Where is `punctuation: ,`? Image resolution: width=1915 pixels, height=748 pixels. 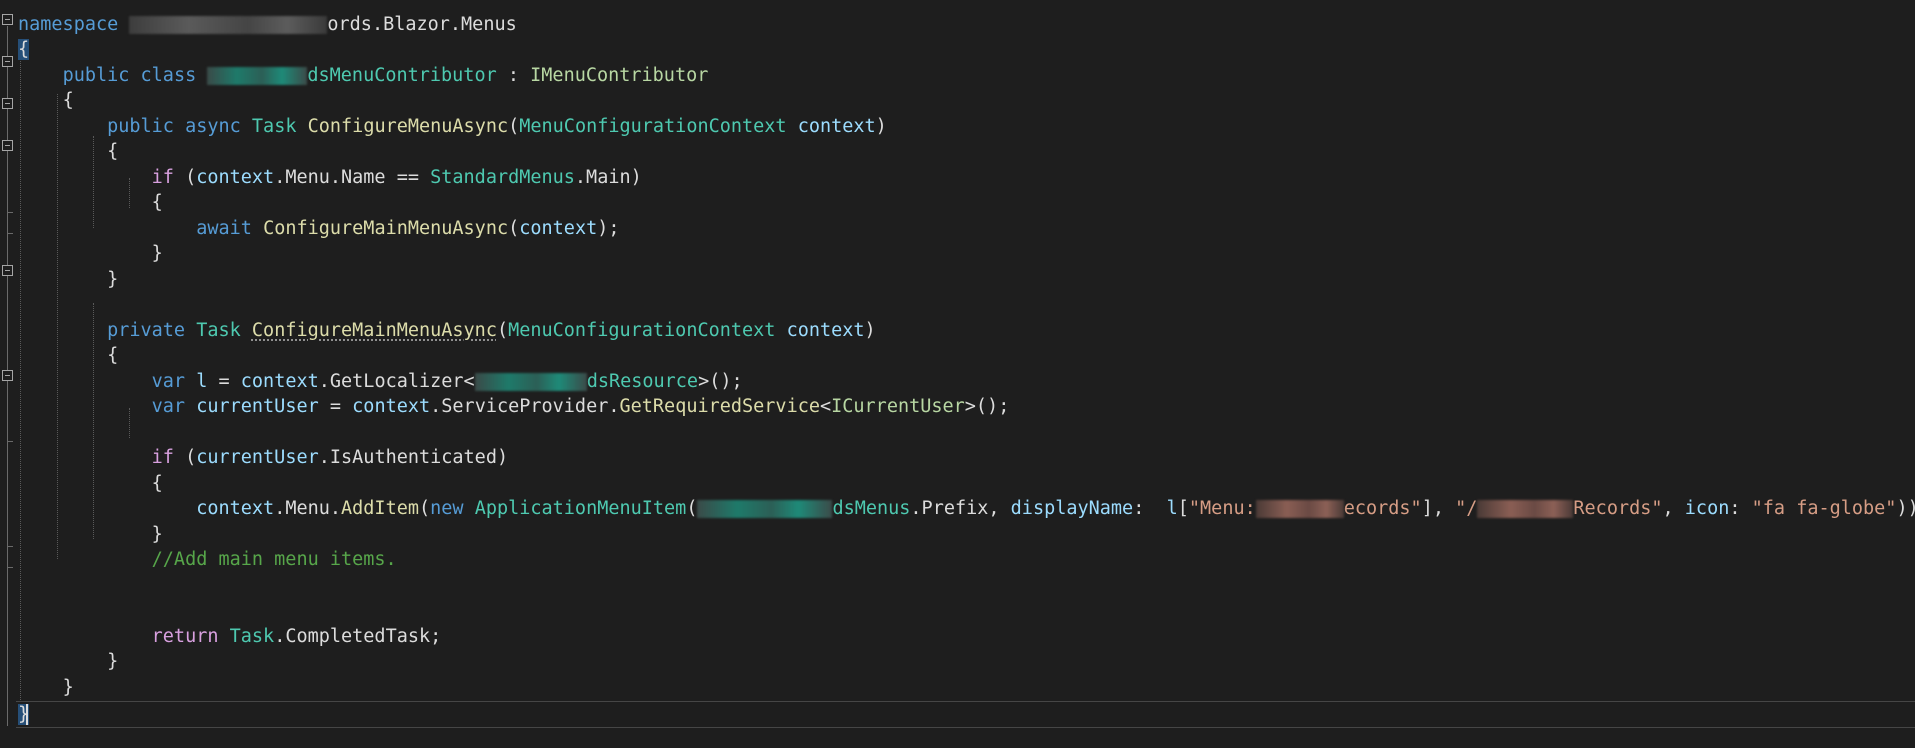
punctuation: , is located at coordinates (1673, 508).